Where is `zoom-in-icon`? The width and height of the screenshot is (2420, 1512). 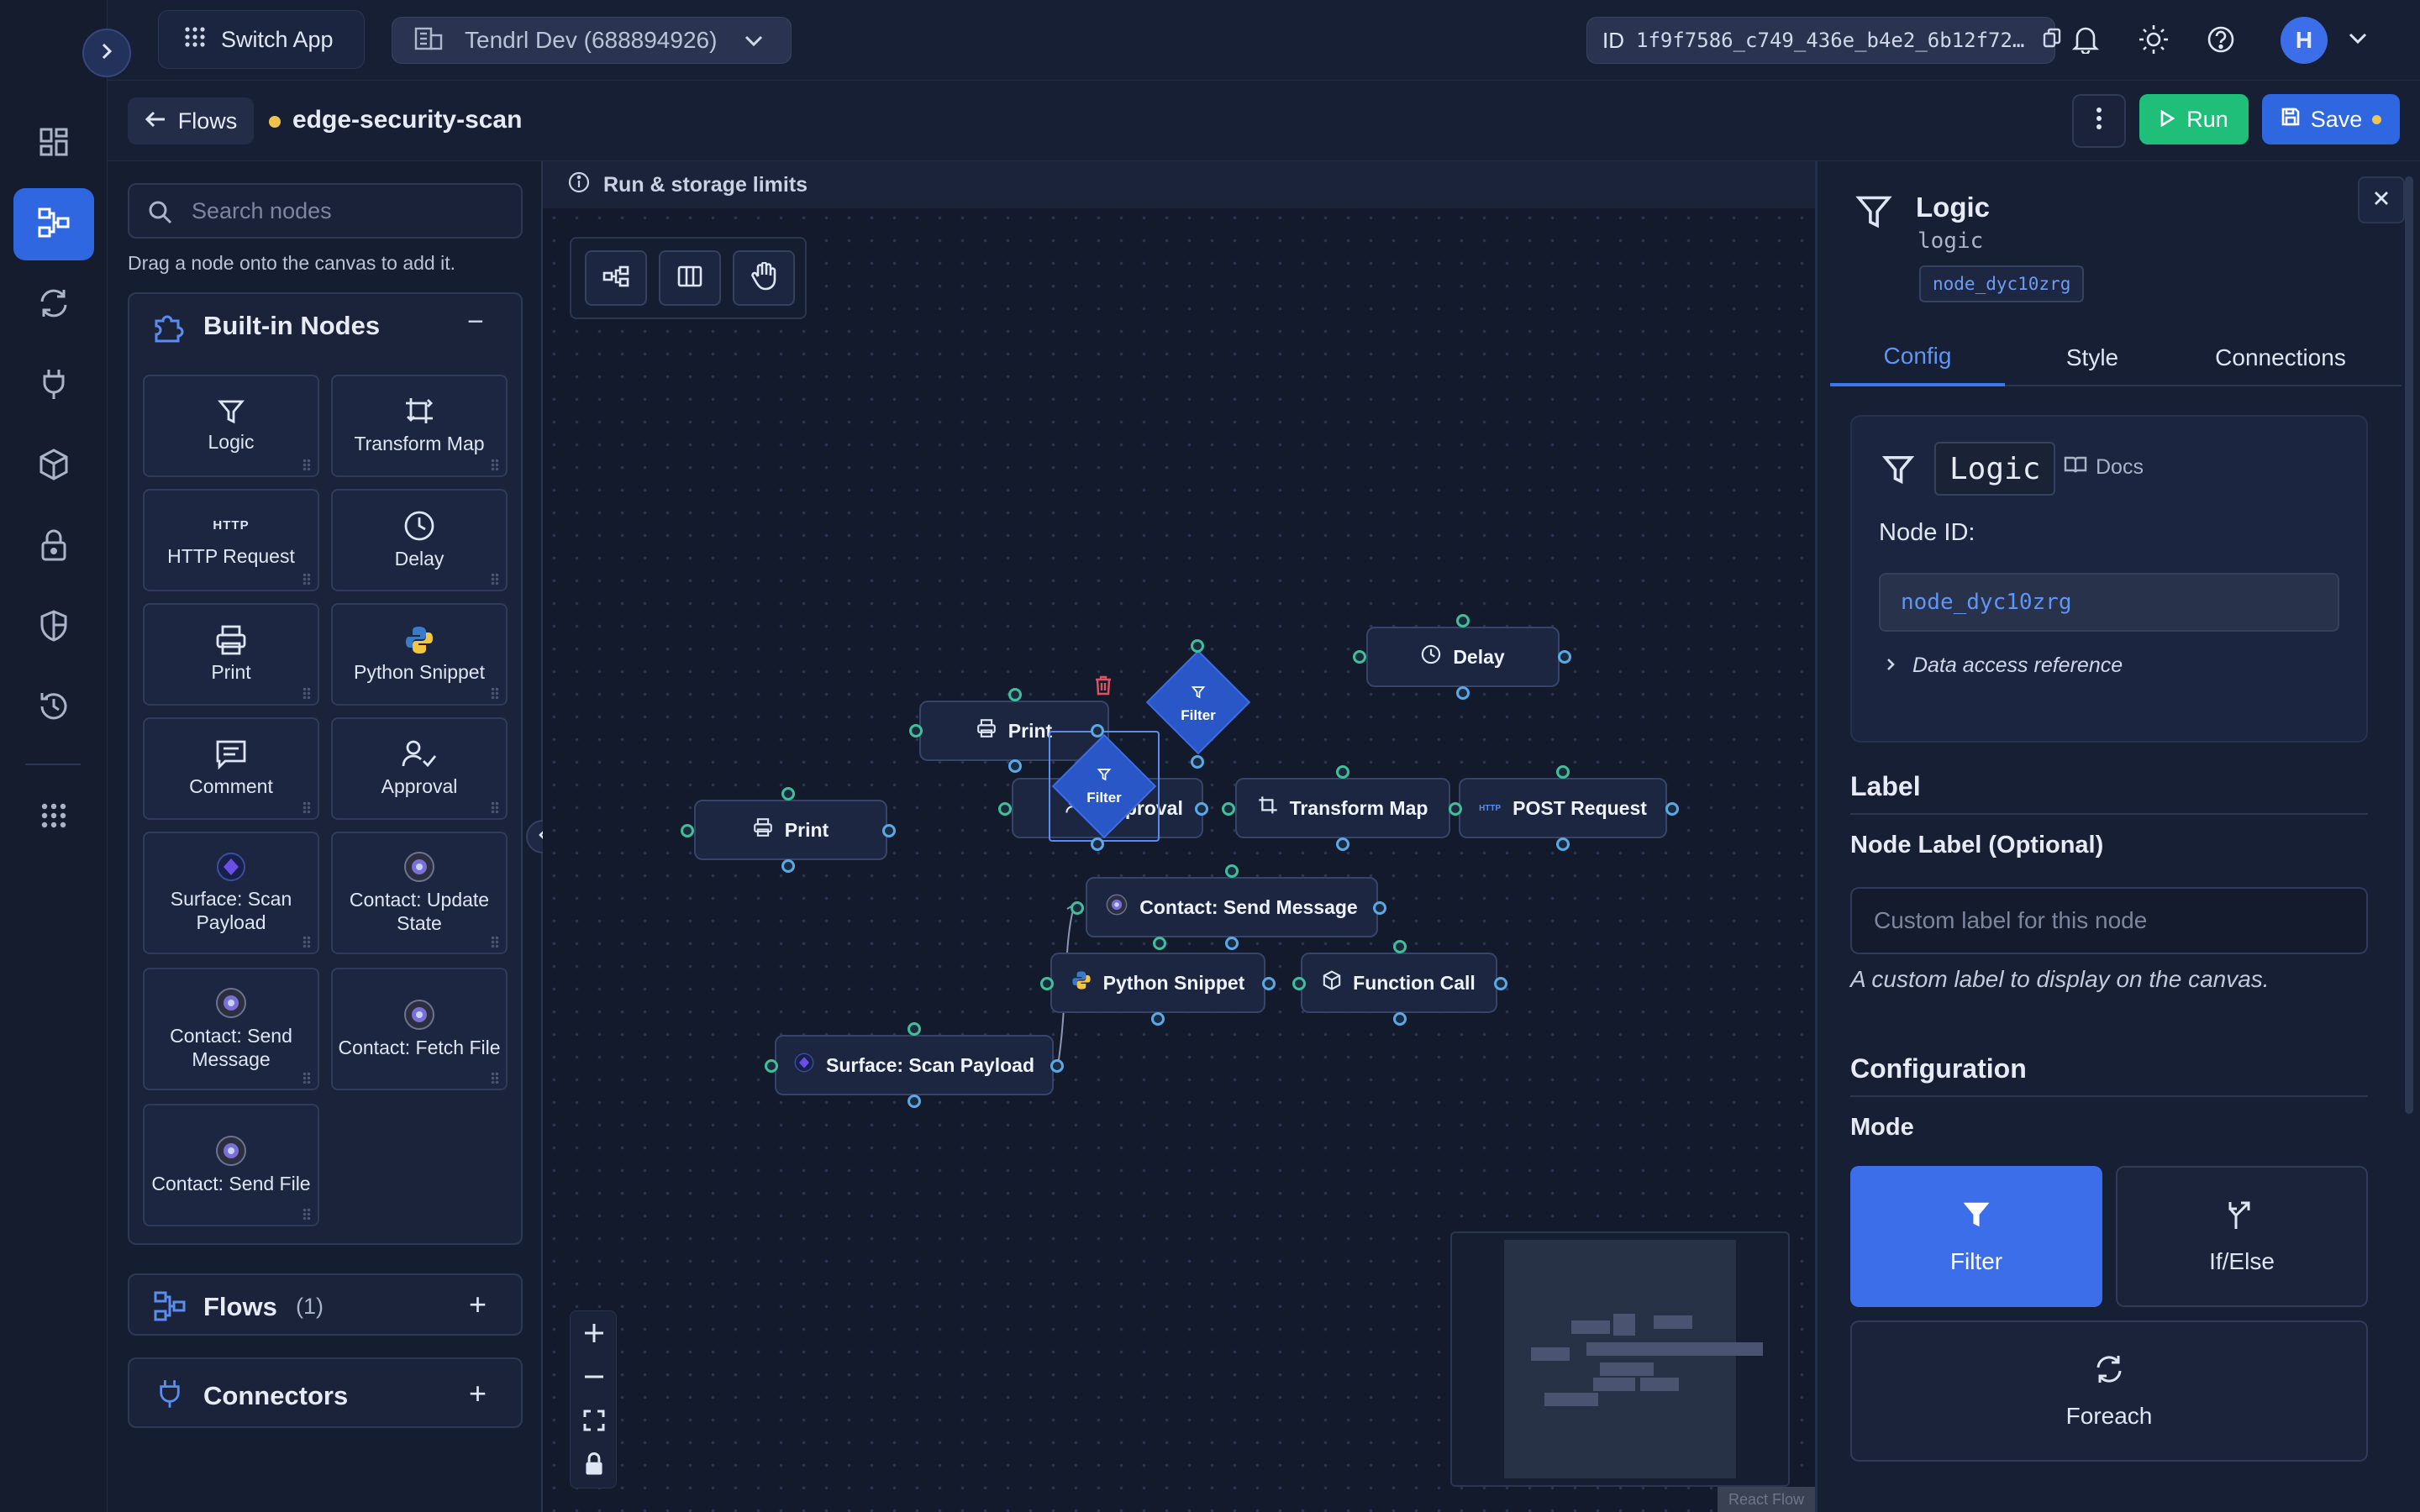 zoom-in-icon is located at coordinates (594, 1335).